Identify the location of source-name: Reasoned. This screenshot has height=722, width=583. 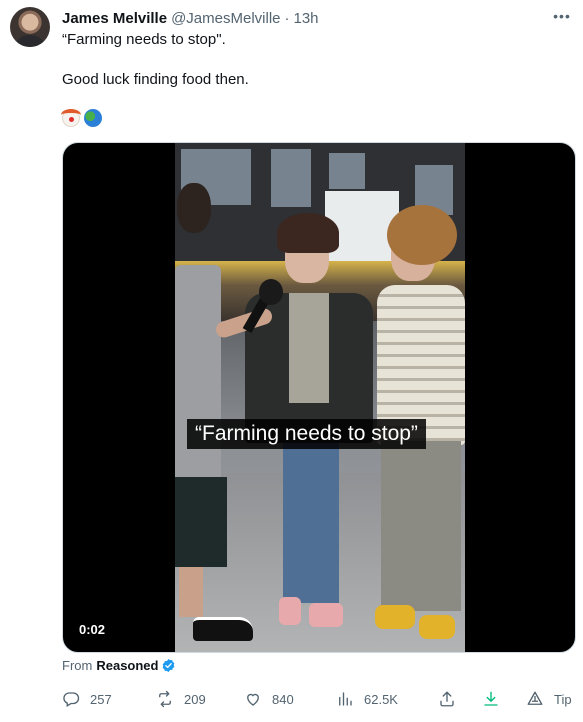
(127, 665).